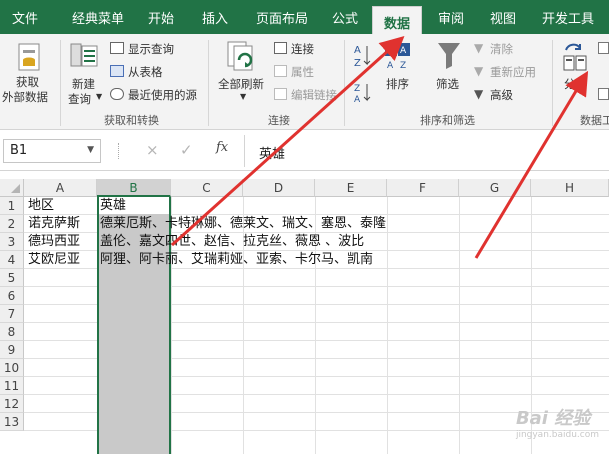 This screenshot has height=454, width=609. What do you see at coordinates (25, 17) in the screenshot?
I see `tab-file: 文件` at bounding box center [25, 17].